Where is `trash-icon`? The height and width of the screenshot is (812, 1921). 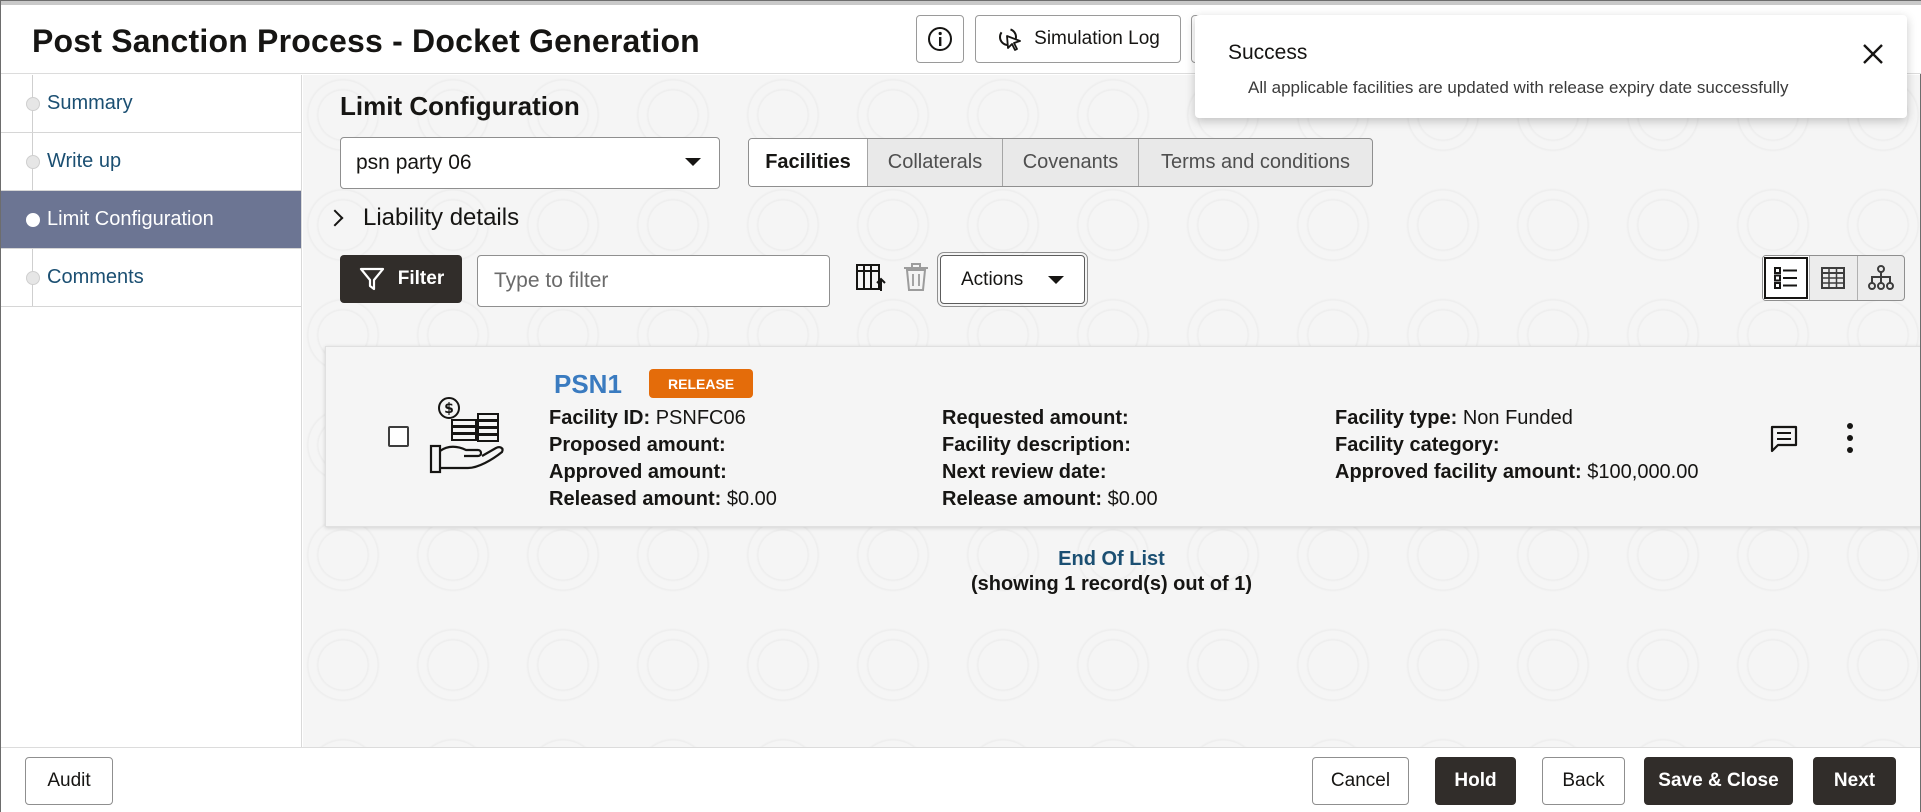
trash-icon is located at coordinates (916, 277).